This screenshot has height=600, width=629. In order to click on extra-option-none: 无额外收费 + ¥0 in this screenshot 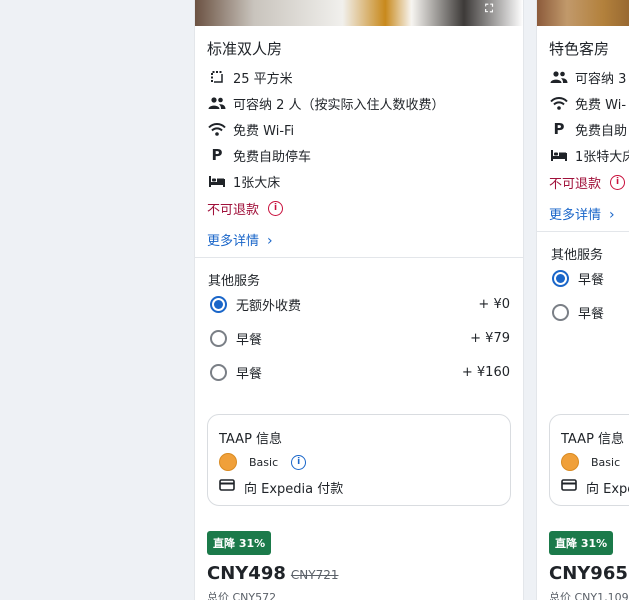, I will do `click(360, 304)`.